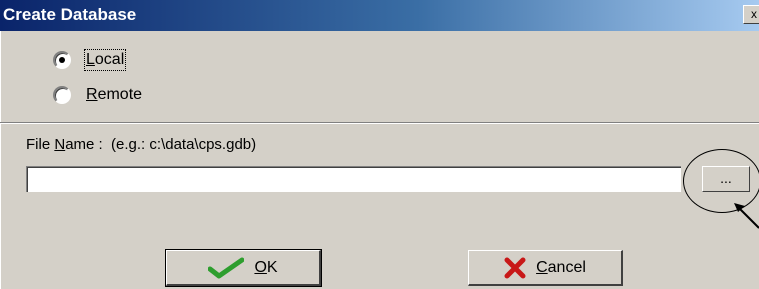 This screenshot has width=759, height=289. I want to click on checkmark-icon, so click(226, 268).